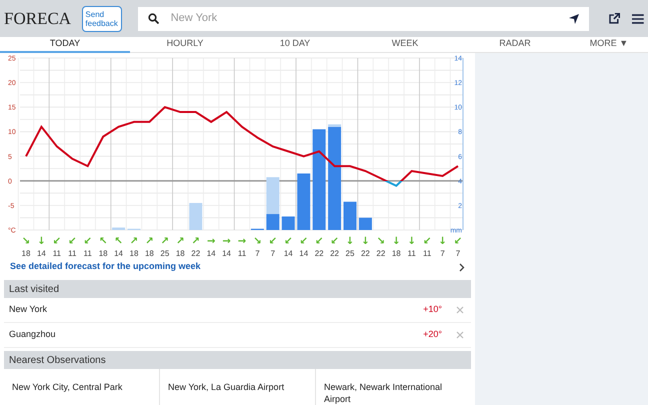  What do you see at coordinates (34, 289) in the screenshot?
I see `section-title: Last visited` at bounding box center [34, 289].